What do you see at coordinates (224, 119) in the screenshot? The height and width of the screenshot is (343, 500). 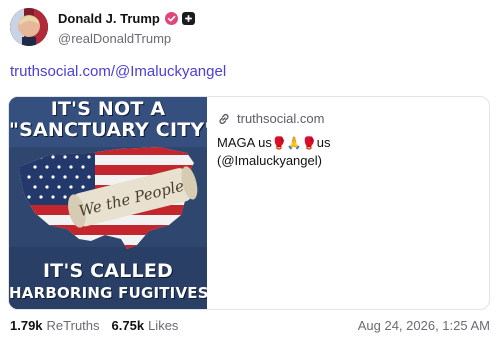 I see `link-icon` at bounding box center [224, 119].